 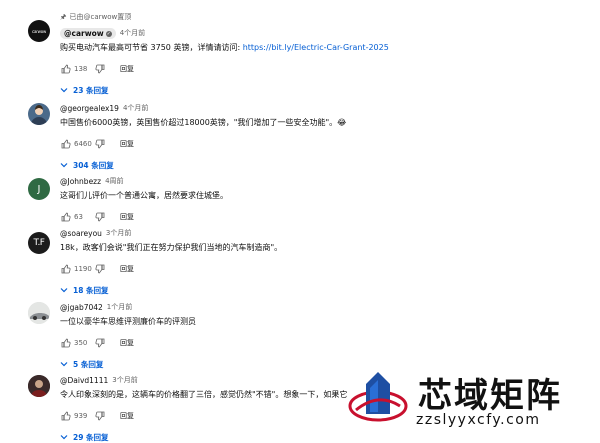 I want to click on comment-actions: 63 回复, so click(x=326, y=217).